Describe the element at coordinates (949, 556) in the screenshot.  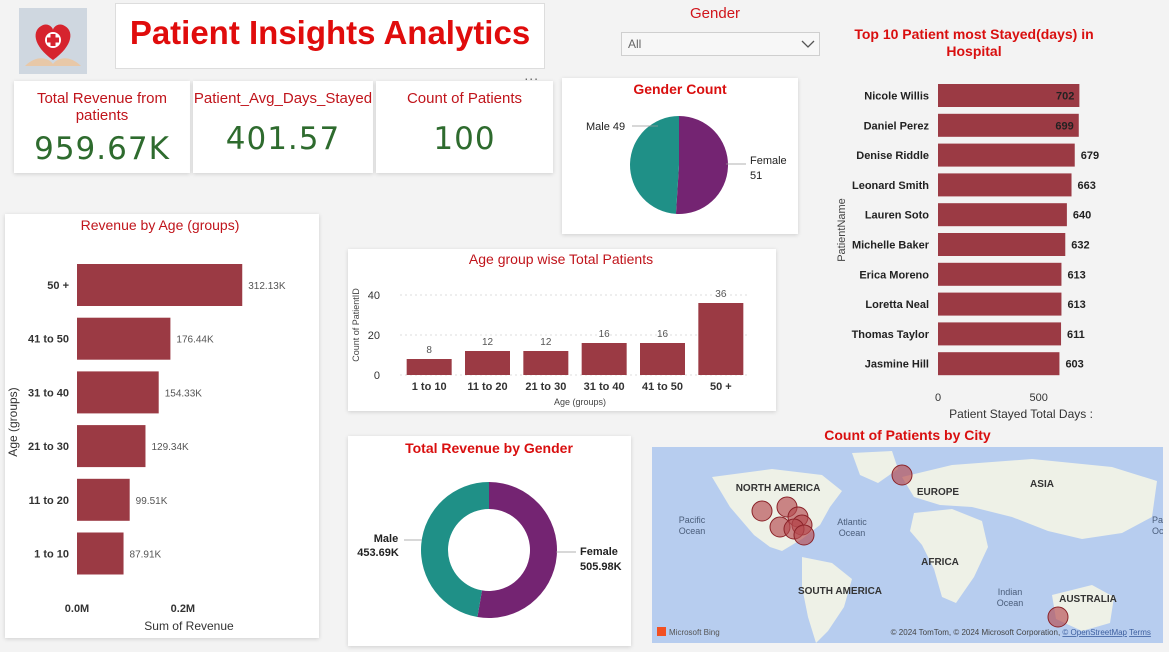
I see `africa-land` at that location.